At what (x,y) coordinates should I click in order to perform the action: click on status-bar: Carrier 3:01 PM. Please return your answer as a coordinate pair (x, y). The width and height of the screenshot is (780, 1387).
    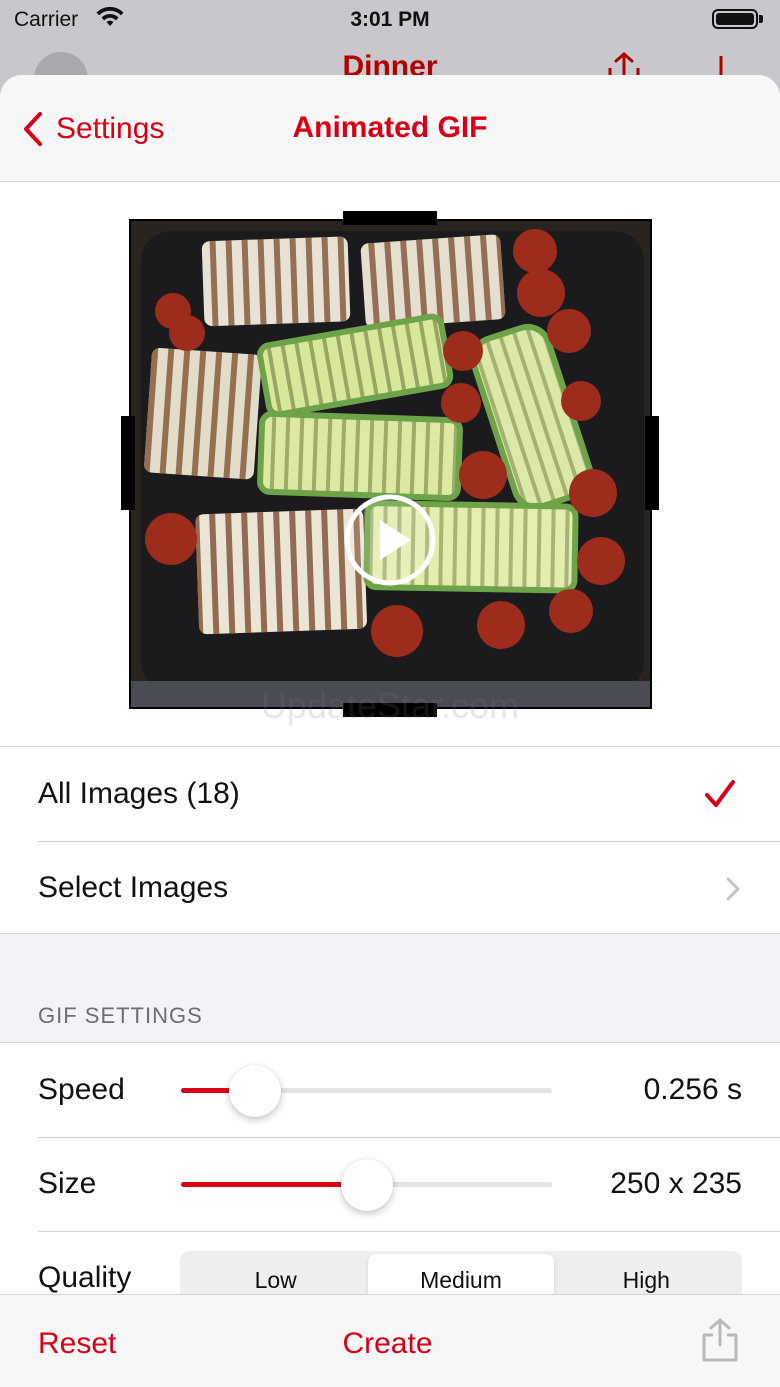
    Looking at the image, I should click on (390, 20).